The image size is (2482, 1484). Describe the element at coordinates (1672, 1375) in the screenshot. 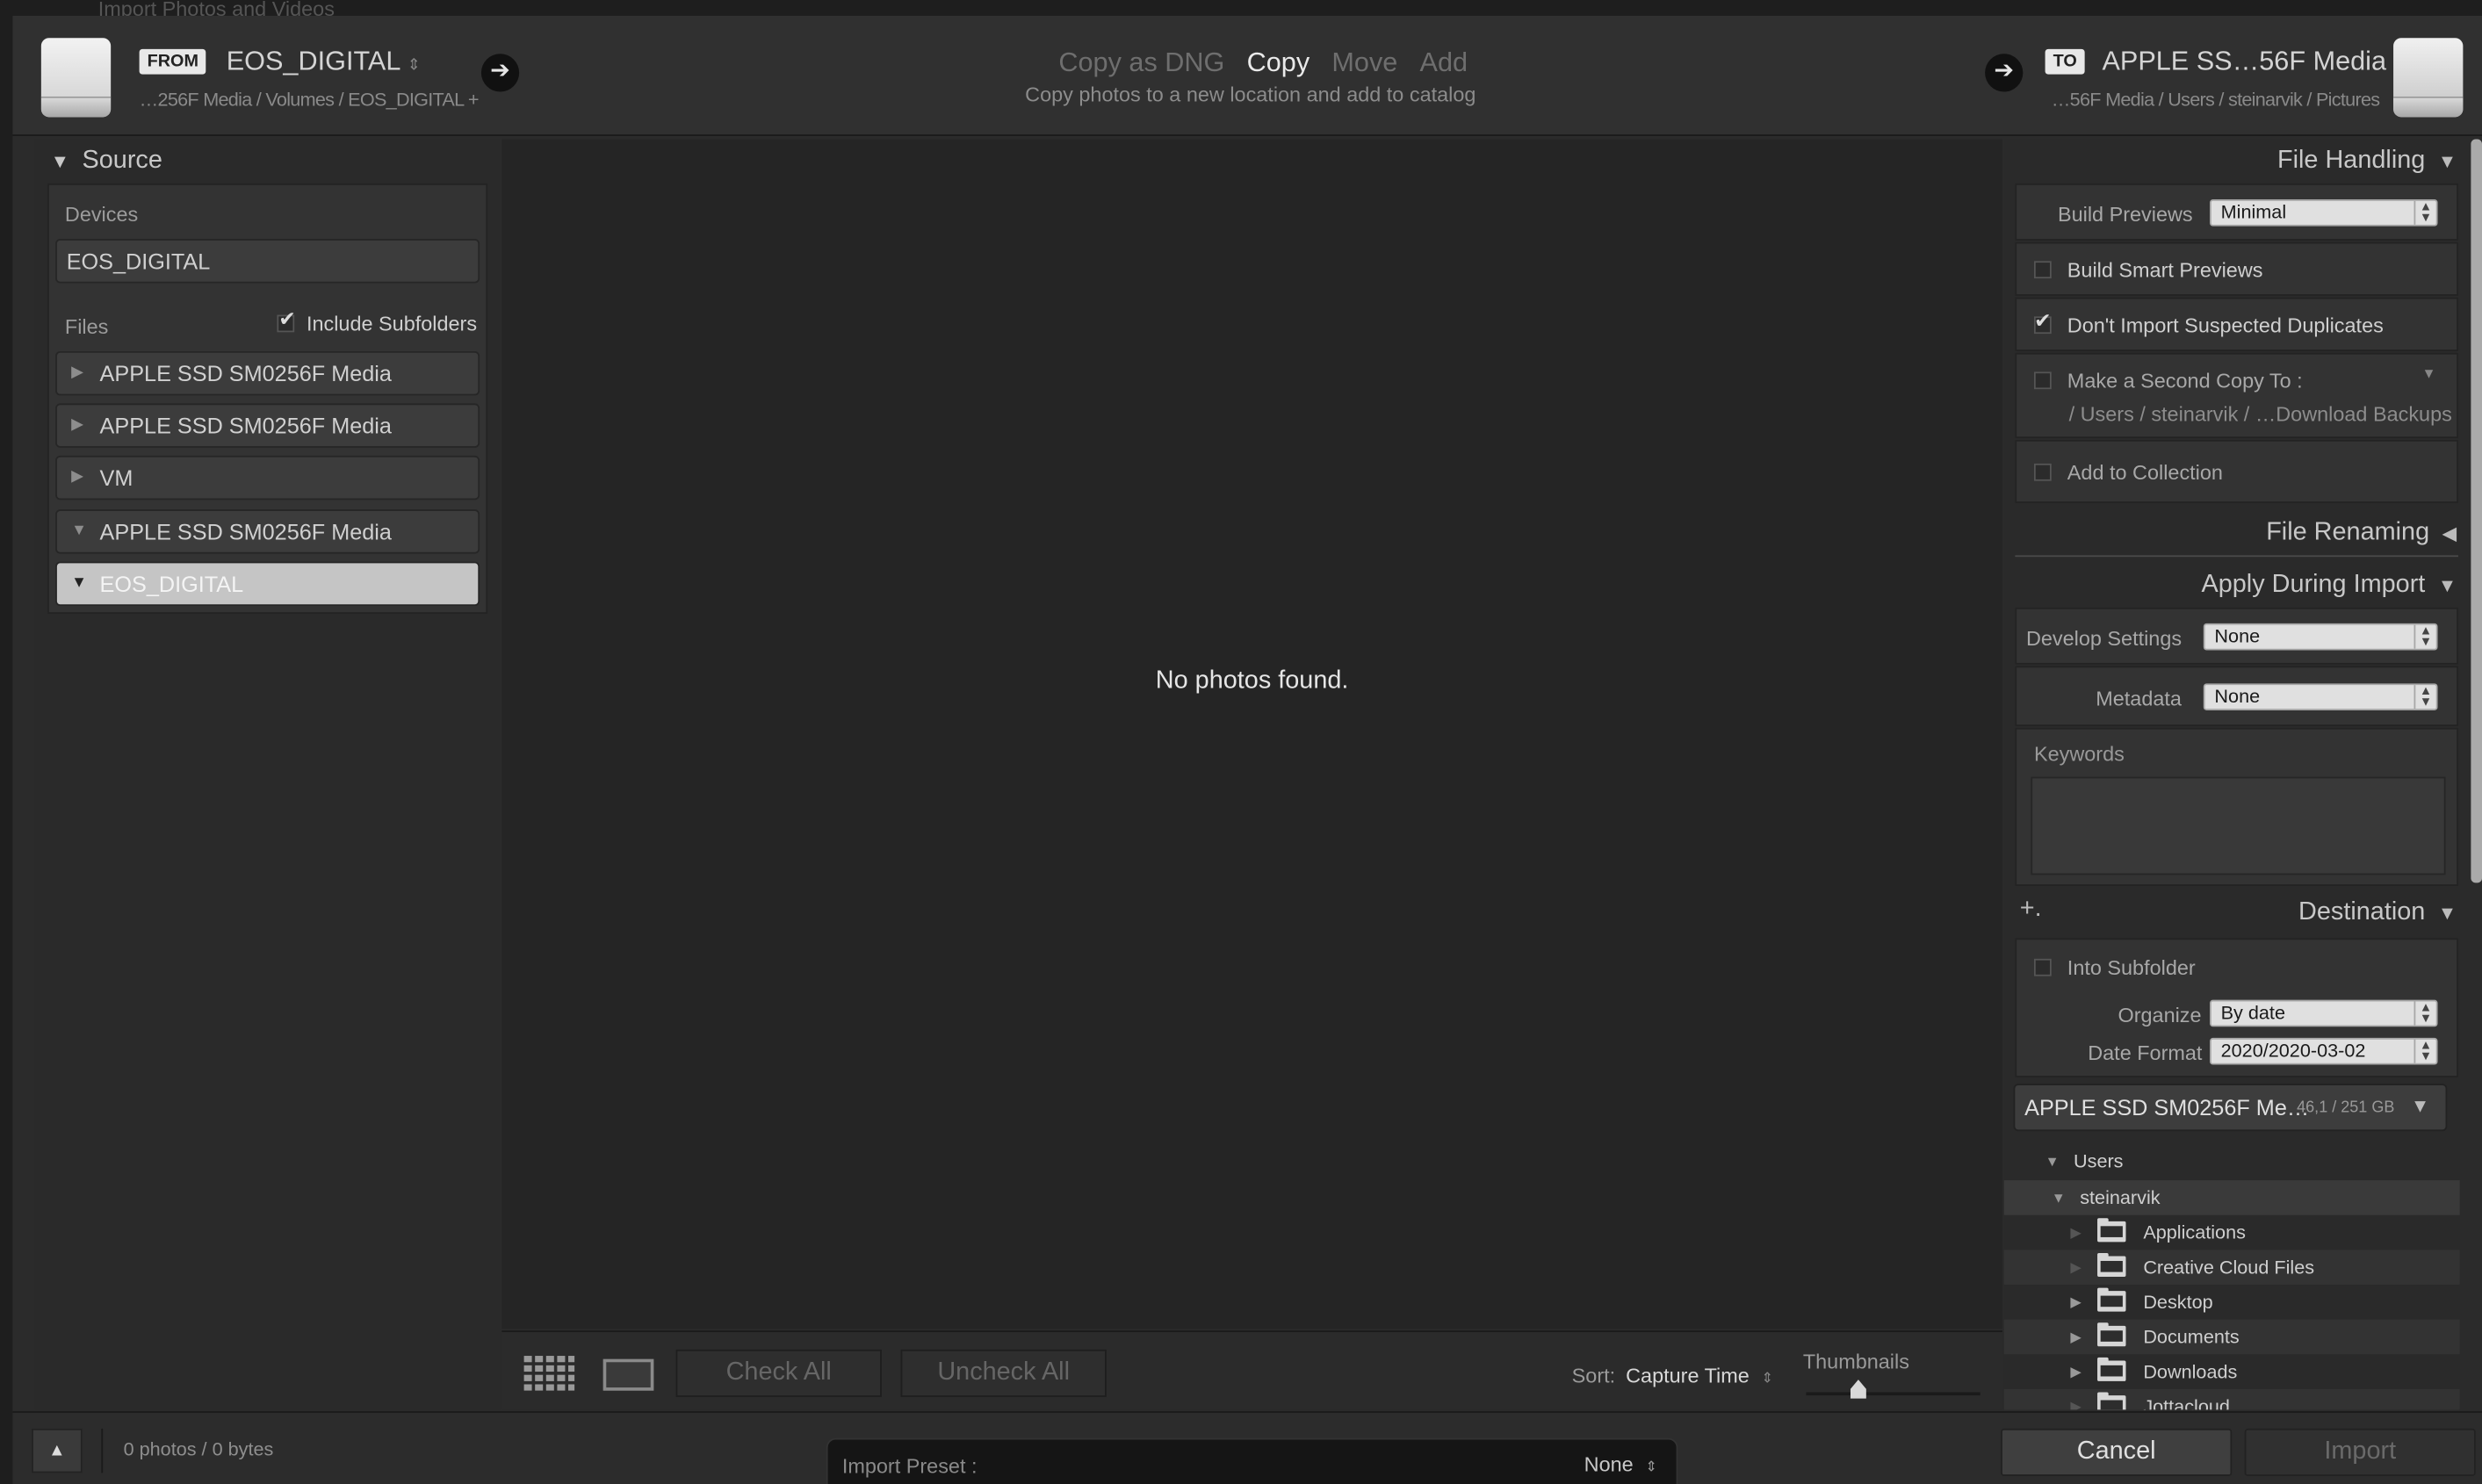

I see `sort-control: Sort: Capture Time ⇕` at that location.